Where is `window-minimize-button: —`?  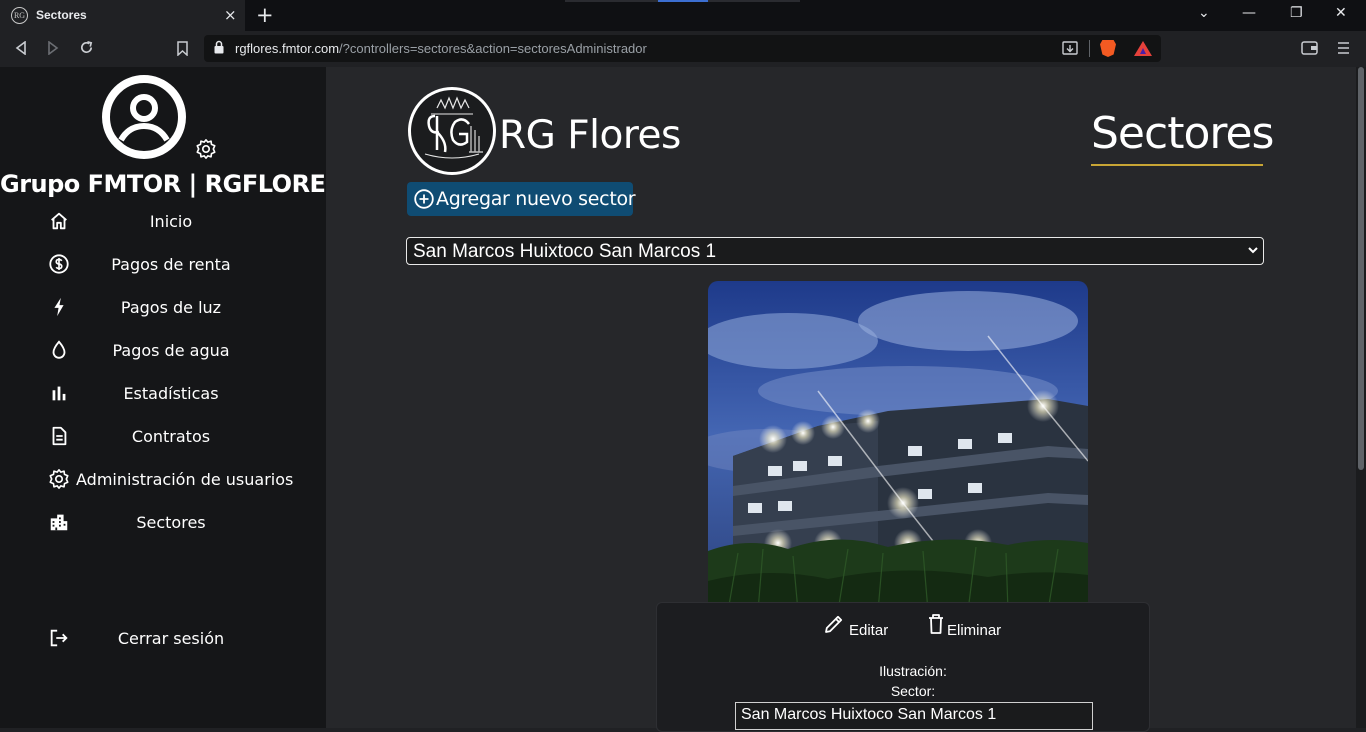 window-minimize-button: — is located at coordinates (1249, 13).